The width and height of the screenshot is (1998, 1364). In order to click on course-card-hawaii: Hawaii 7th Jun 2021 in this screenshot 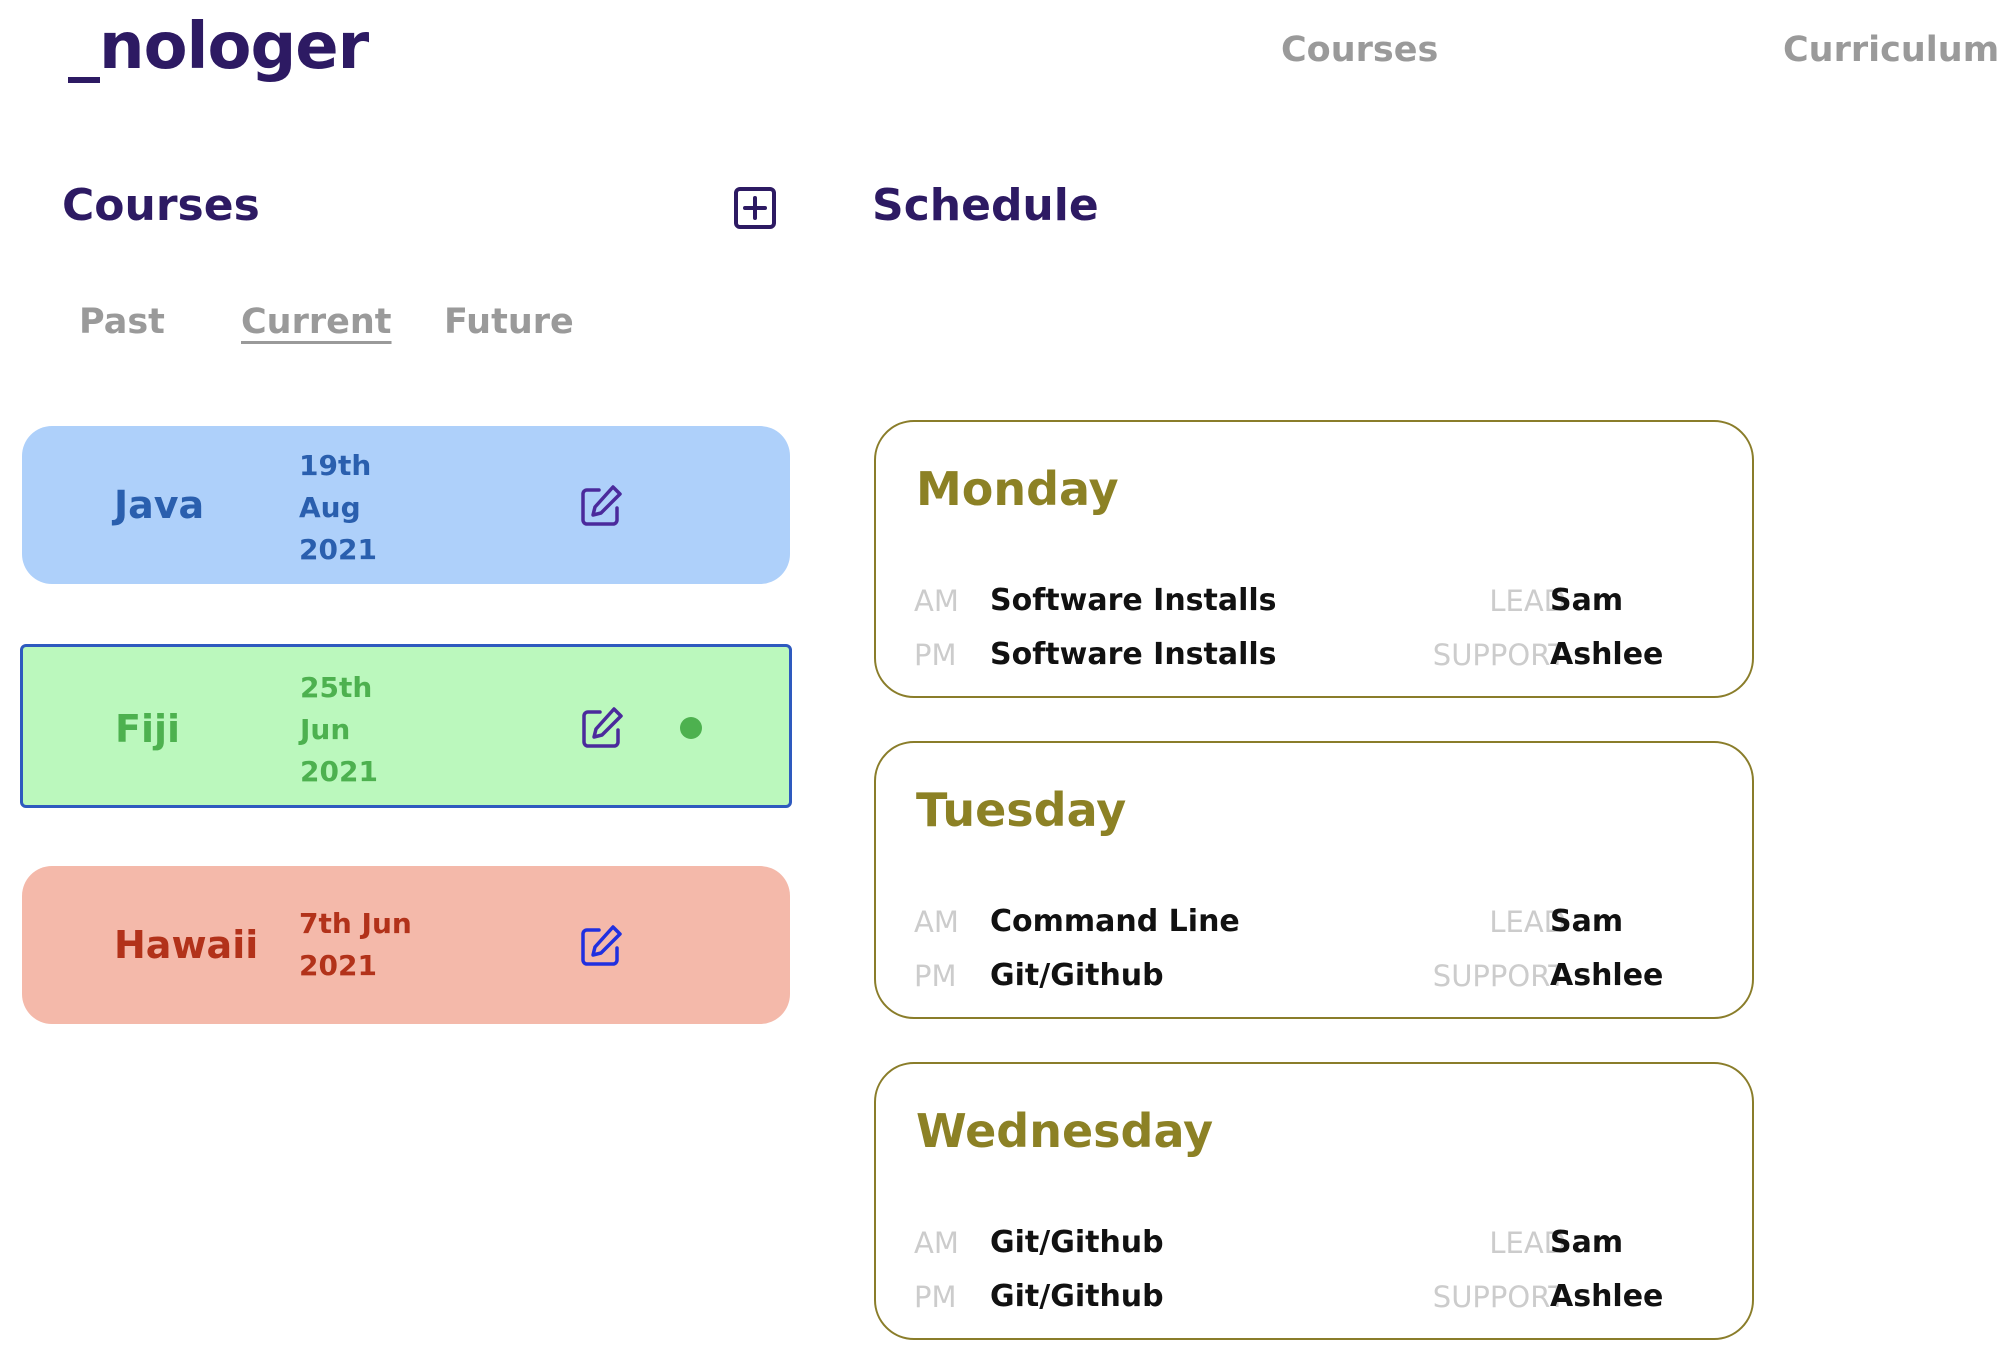, I will do `click(406, 945)`.